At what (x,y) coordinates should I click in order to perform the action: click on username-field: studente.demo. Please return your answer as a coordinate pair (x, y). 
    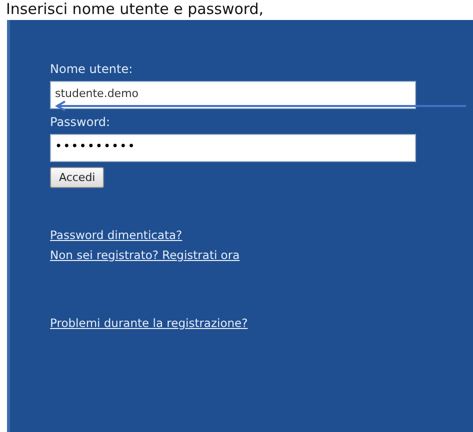
    Looking at the image, I should click on (233, 95).